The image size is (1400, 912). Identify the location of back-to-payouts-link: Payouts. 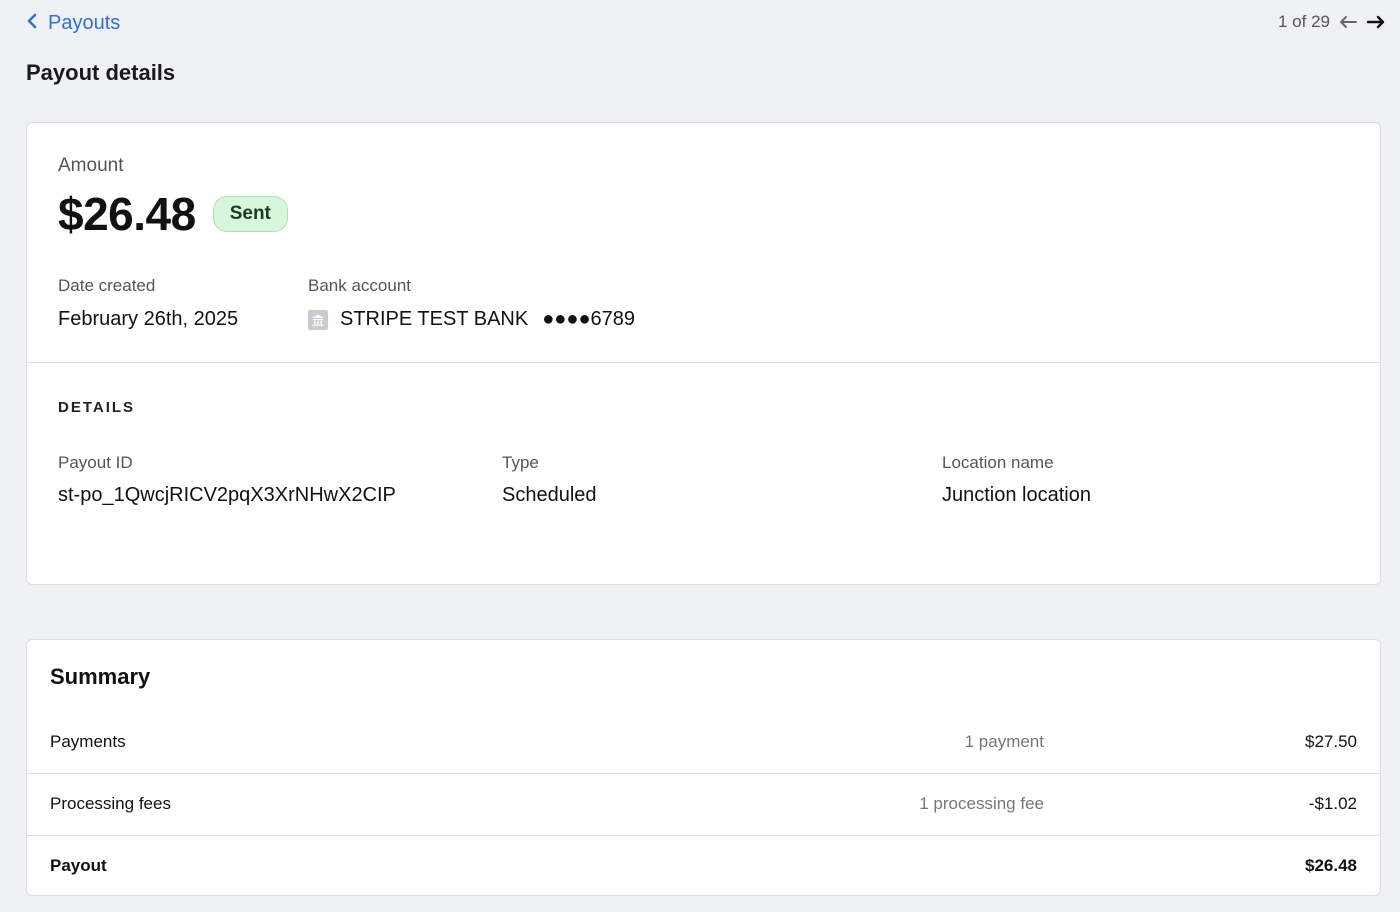
(73, 23).